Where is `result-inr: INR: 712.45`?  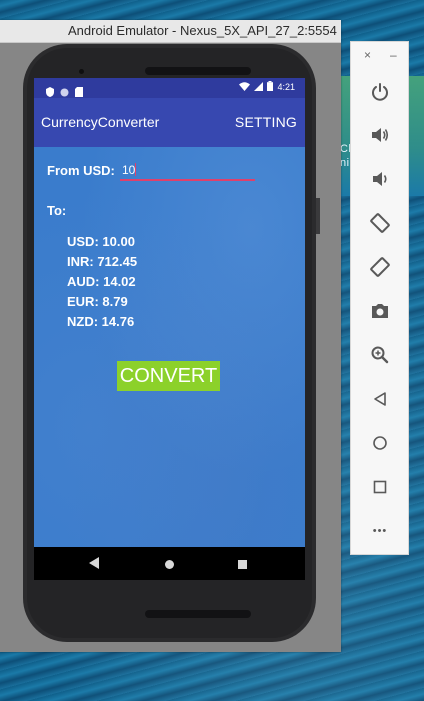
result-inr: INR: 712.45 is located at coordinates (102, 261).